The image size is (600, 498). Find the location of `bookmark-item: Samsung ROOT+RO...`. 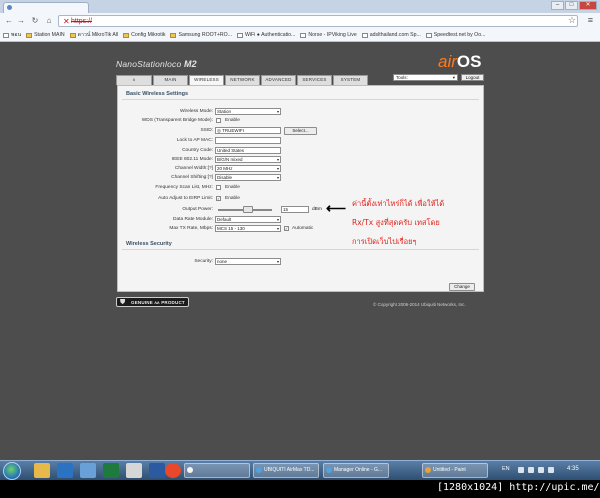

bookmark-item: Samsung ROOT+RO... is located at coordinates (201, 35).